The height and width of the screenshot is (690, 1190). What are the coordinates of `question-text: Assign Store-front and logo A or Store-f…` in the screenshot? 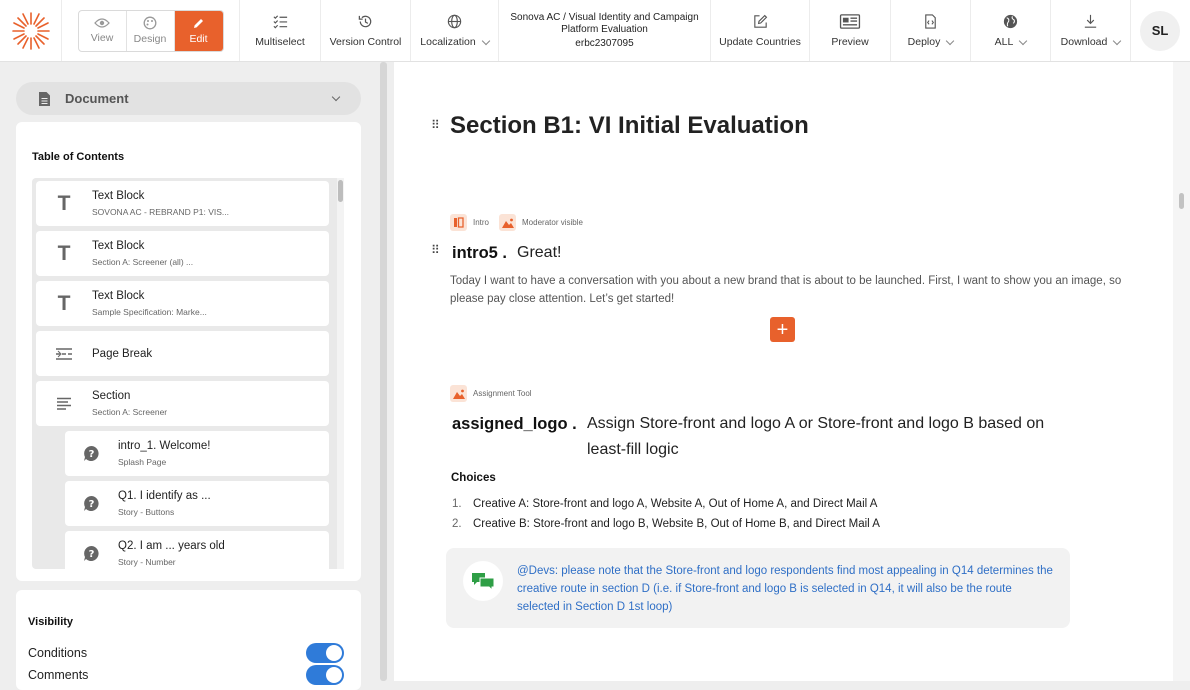 It's located at (837, 437).